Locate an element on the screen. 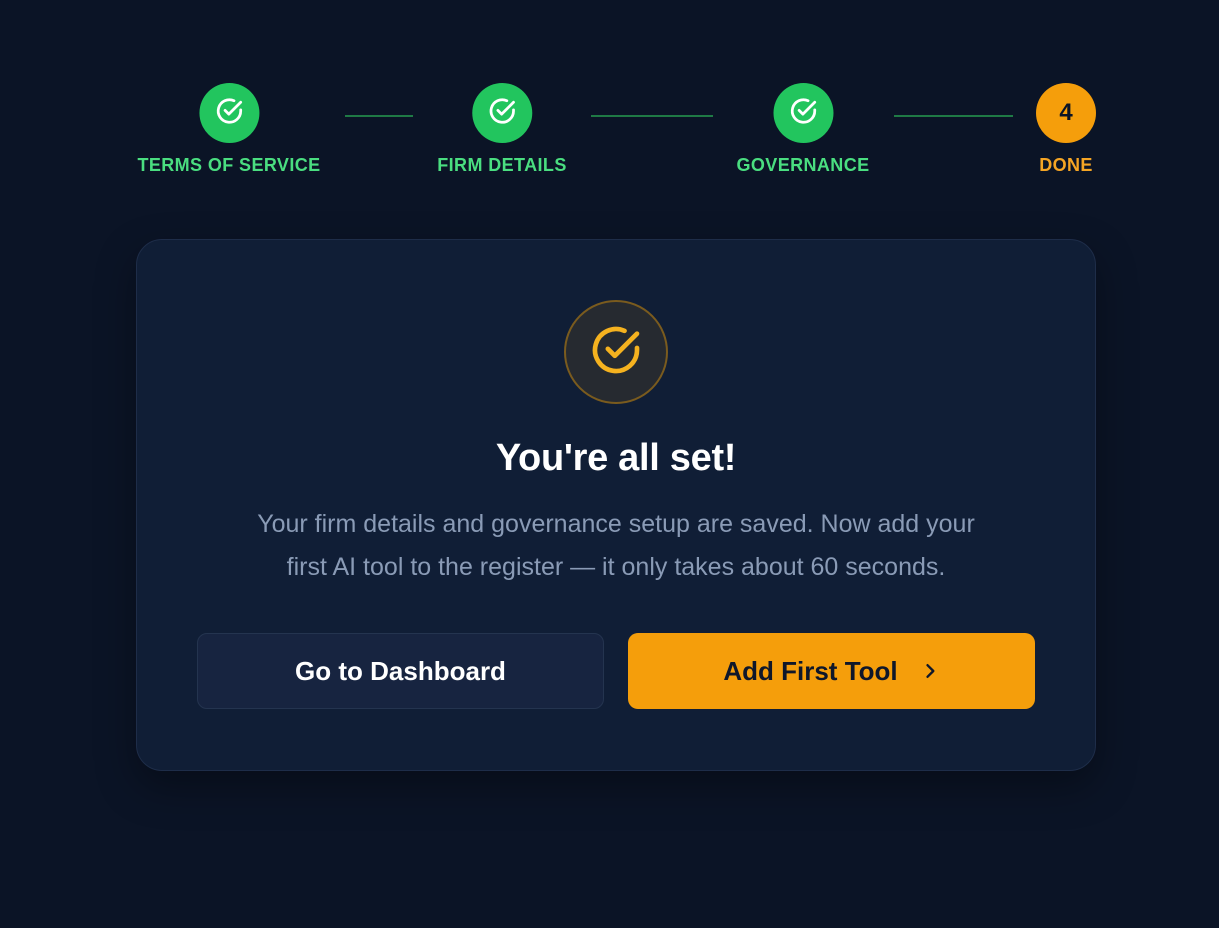 This screenshot has height=928, width=1219. step-current-indicator: 4 is located at coordinates (1066, 113).